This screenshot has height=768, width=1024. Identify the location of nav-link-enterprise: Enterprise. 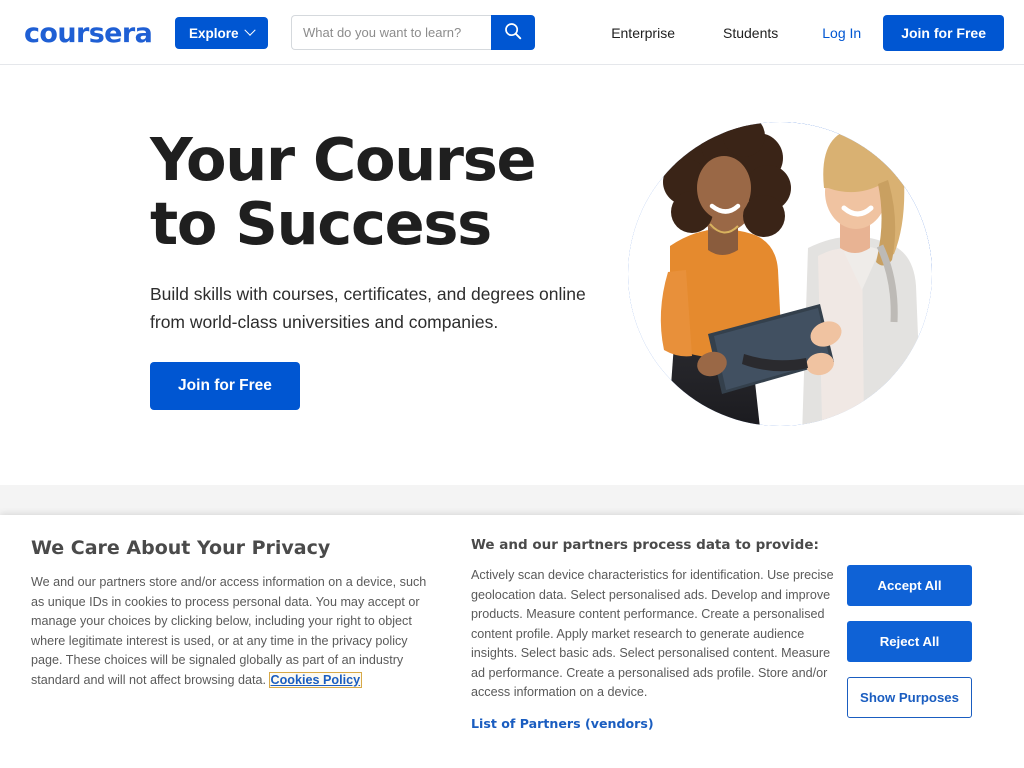
(643, 33).